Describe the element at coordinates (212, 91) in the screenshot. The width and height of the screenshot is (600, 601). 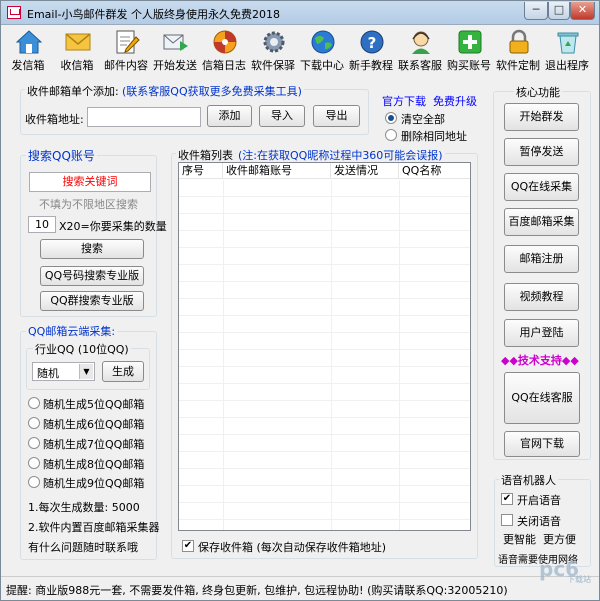
I see `add-inbox-tip: (联系客服QQ获取更多免费采集工具)` at that location.